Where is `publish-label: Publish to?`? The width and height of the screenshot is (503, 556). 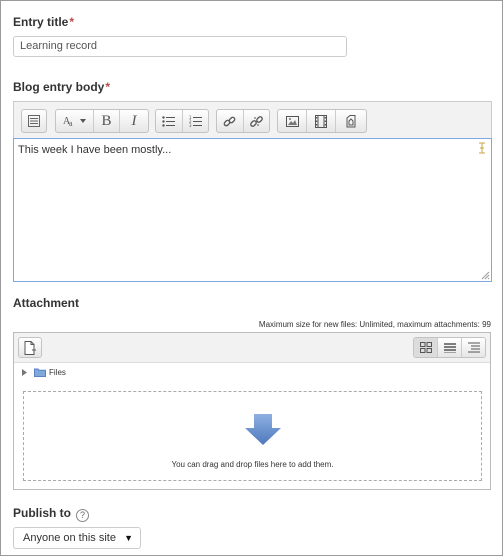 publish-label: Publish to? is located at coordinates (51, 514).